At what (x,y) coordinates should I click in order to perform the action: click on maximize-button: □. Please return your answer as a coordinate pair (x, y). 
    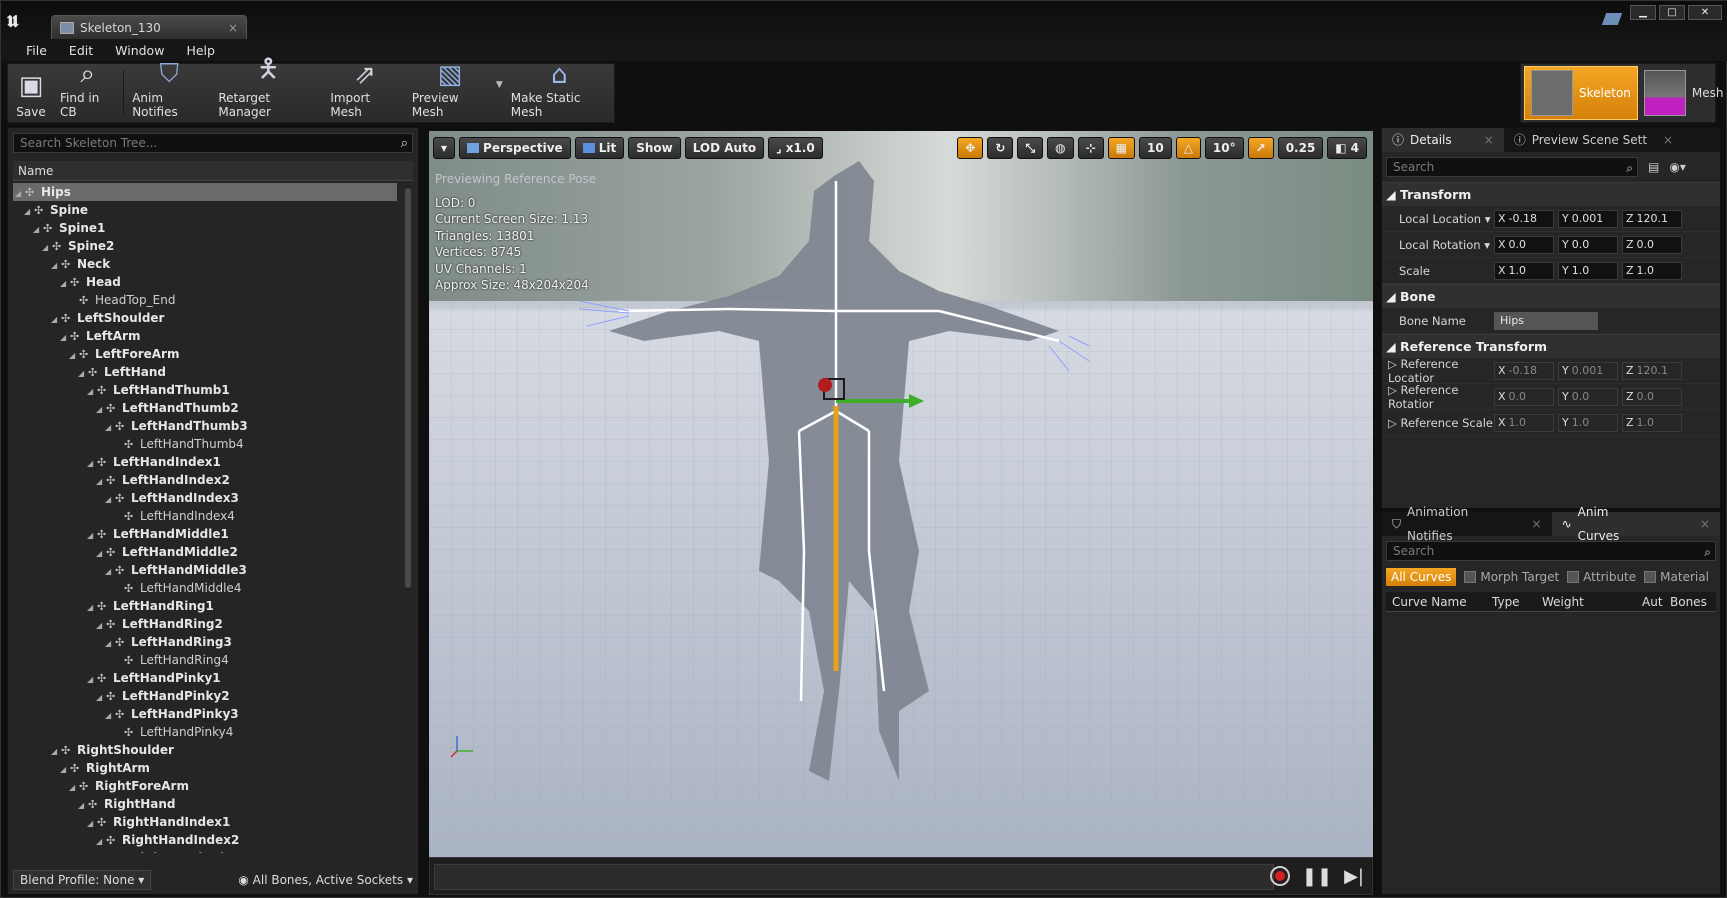
    Looking at the image, I should click on (1672, 12).